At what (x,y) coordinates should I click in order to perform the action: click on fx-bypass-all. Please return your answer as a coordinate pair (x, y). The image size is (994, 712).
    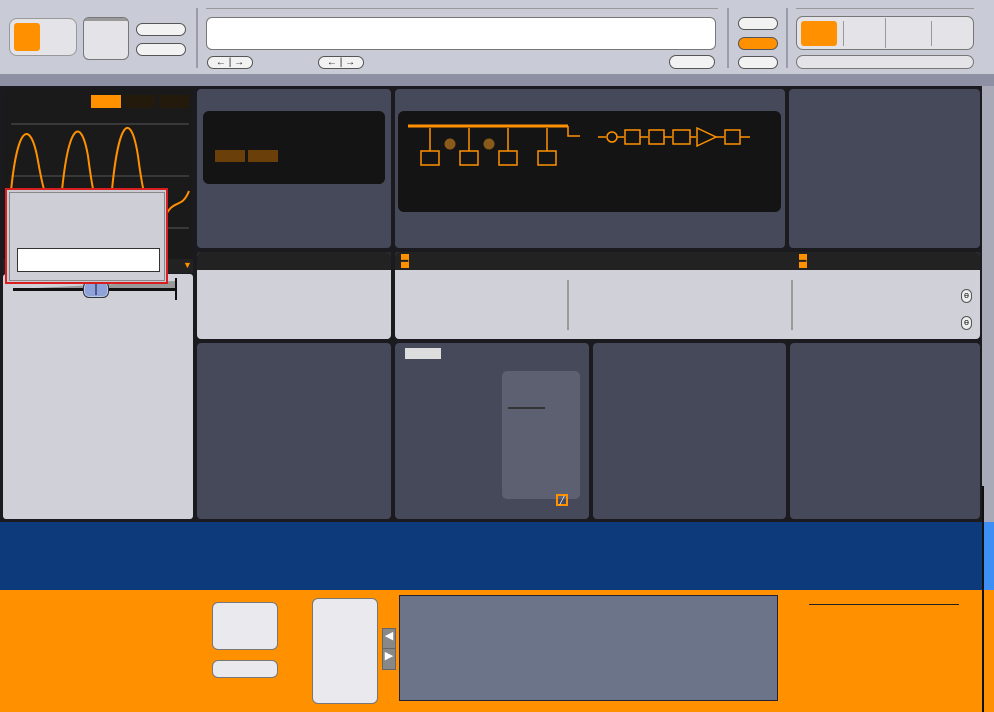
    Looking at the image, I should click on (951, 33).